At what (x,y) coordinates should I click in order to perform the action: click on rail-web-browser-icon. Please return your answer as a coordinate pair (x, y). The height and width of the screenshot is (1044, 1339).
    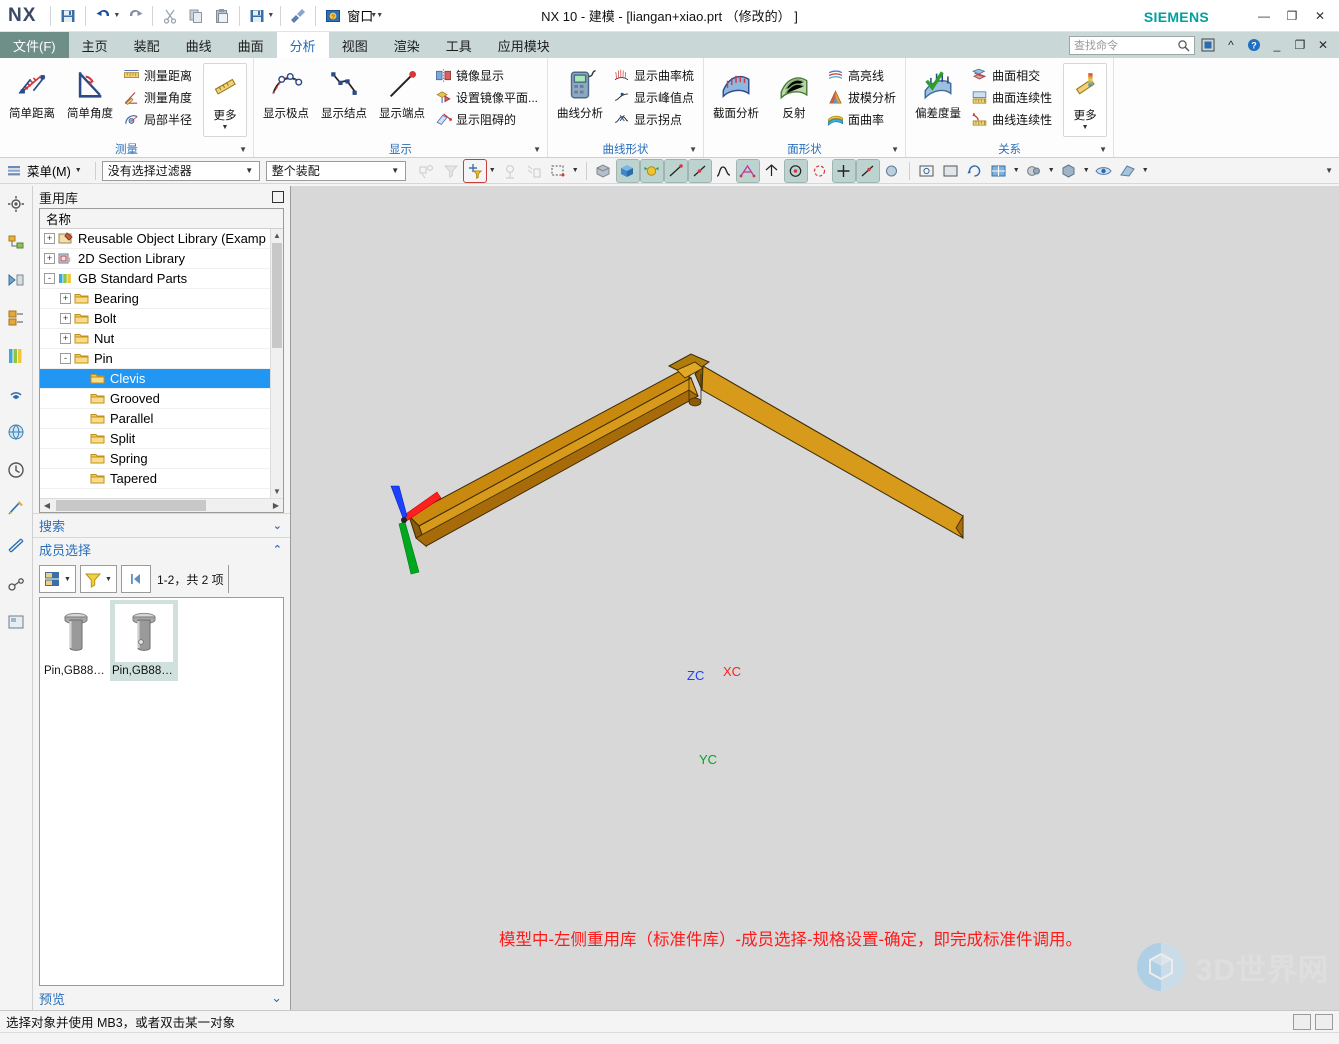
    Looking at the image, I should click on (16, 432).